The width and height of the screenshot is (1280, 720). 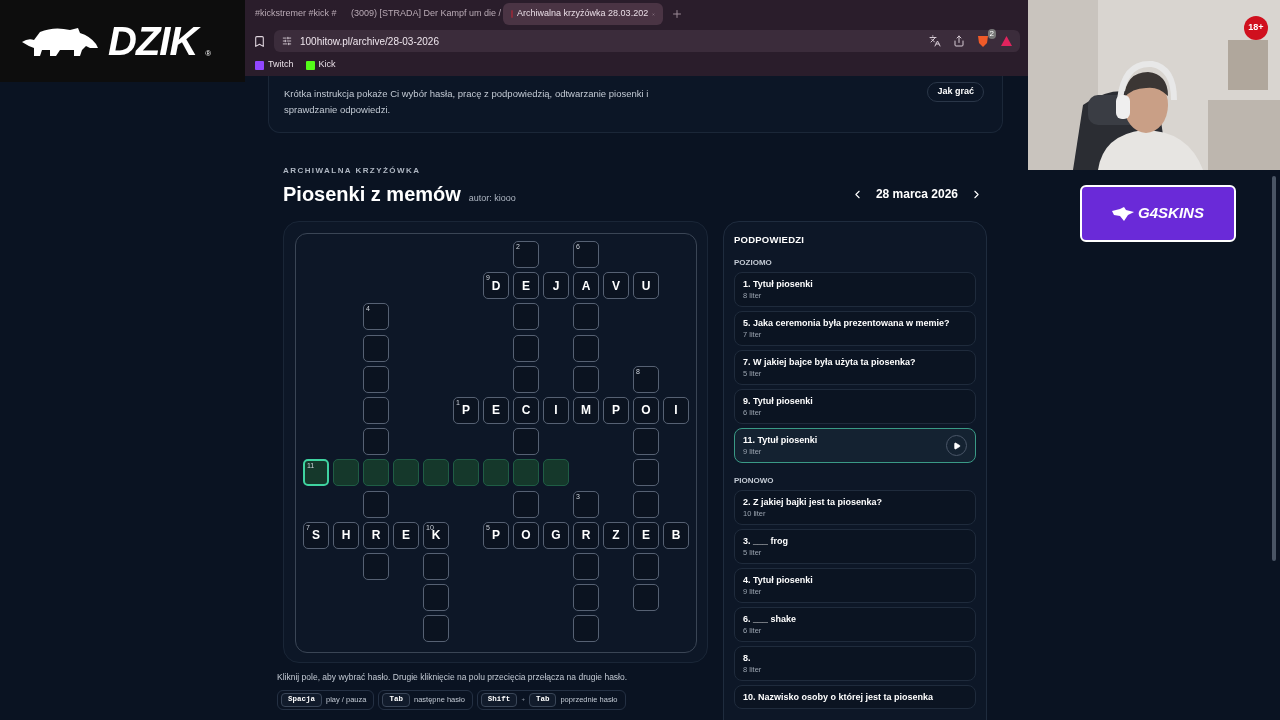 What do you see at coordinates (492, 198) in the screenshot?
I see `author-label: autor: kiooo` at bounding box center [492, 198].